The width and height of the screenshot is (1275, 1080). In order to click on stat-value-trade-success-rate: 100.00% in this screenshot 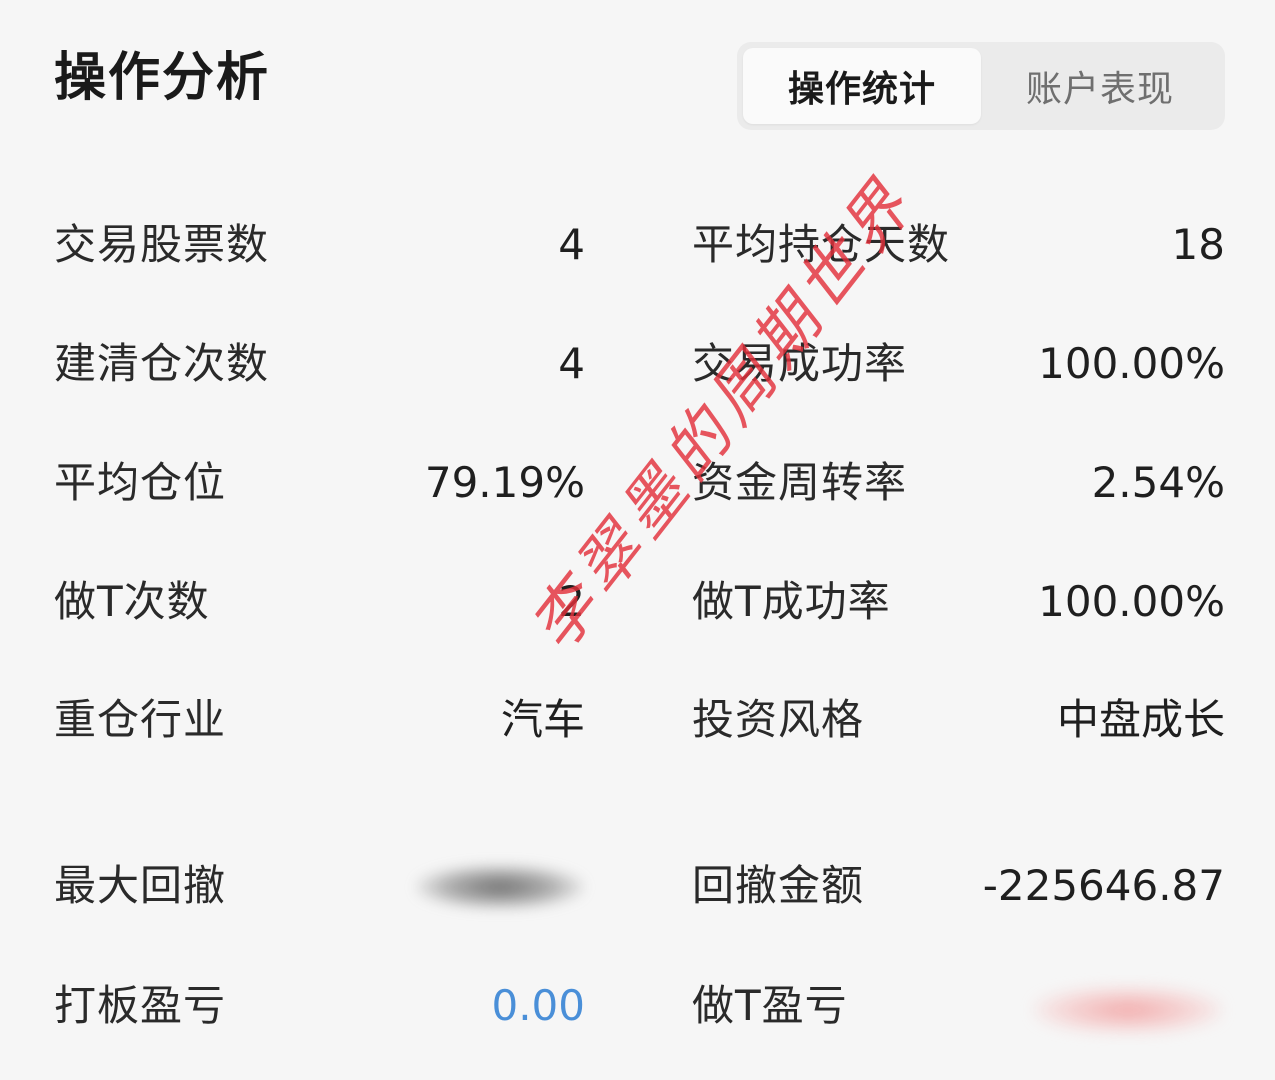, I will do `click(1131, 363)`.